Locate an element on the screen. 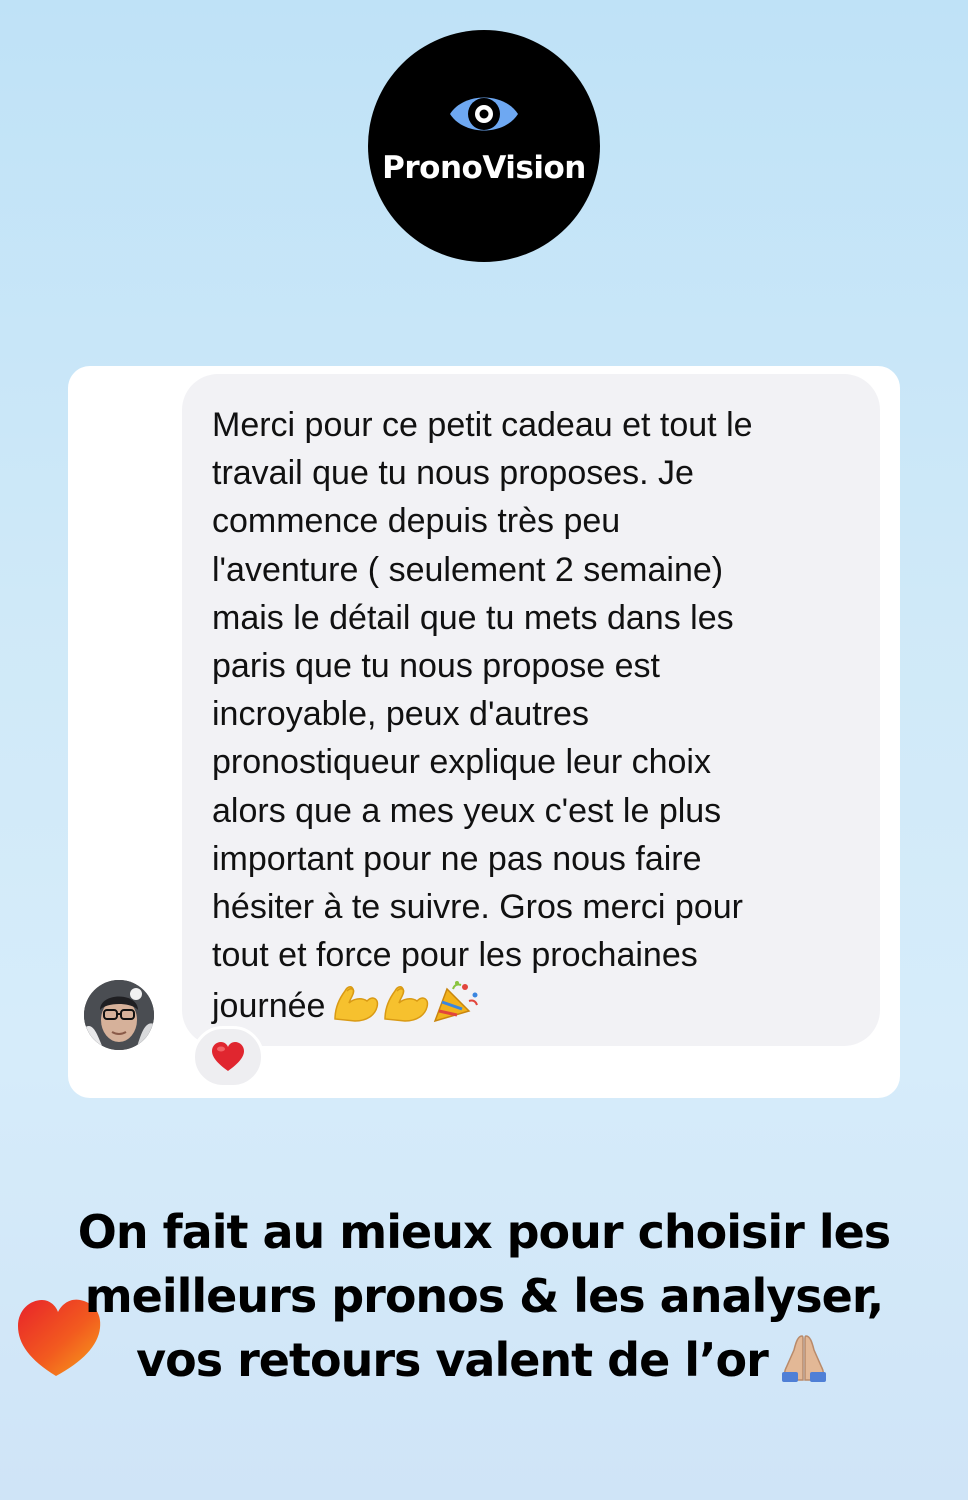 Image resolution: width=968 pixels, height=1500 pixels. message-line: pronostiqueur explique leur choix is located at coordinates (461, 762).